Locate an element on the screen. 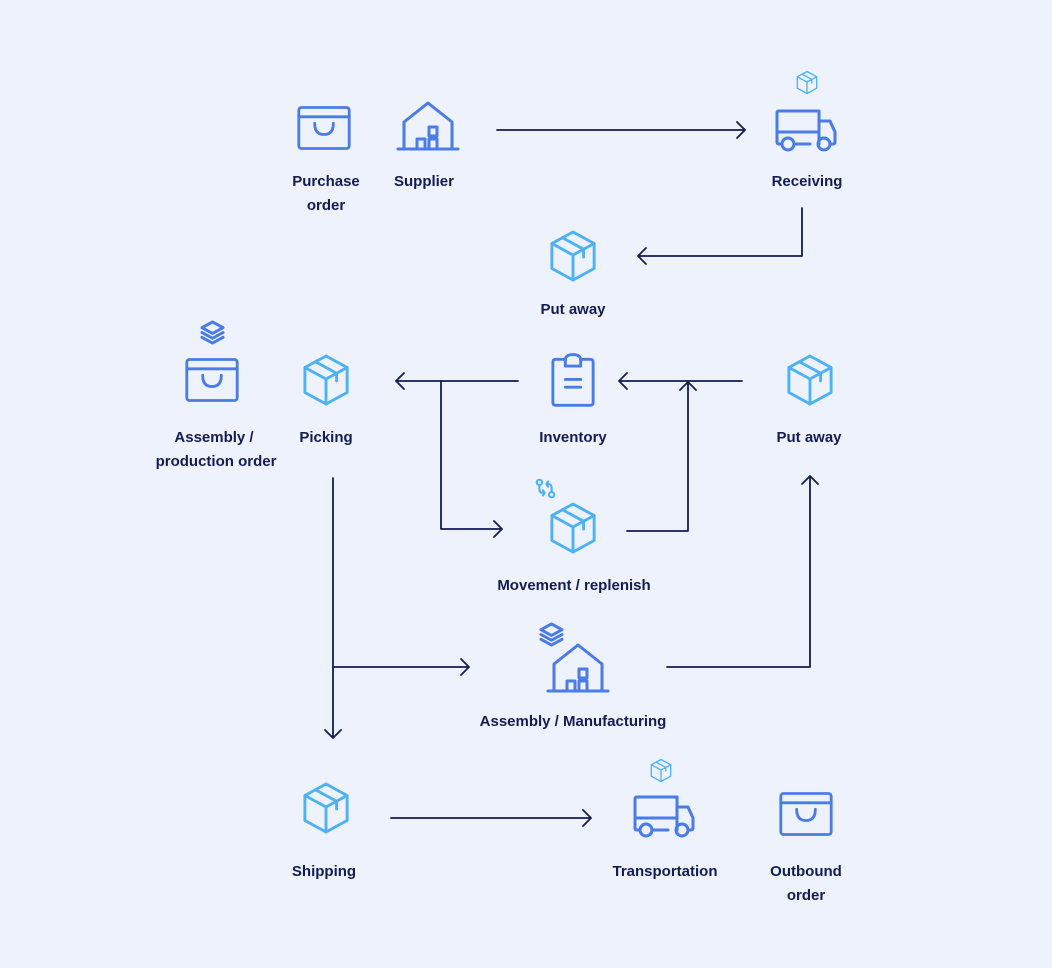 The image size is (1052, 968). node-label: Movement / replenish is located at coordinates (573, 585).